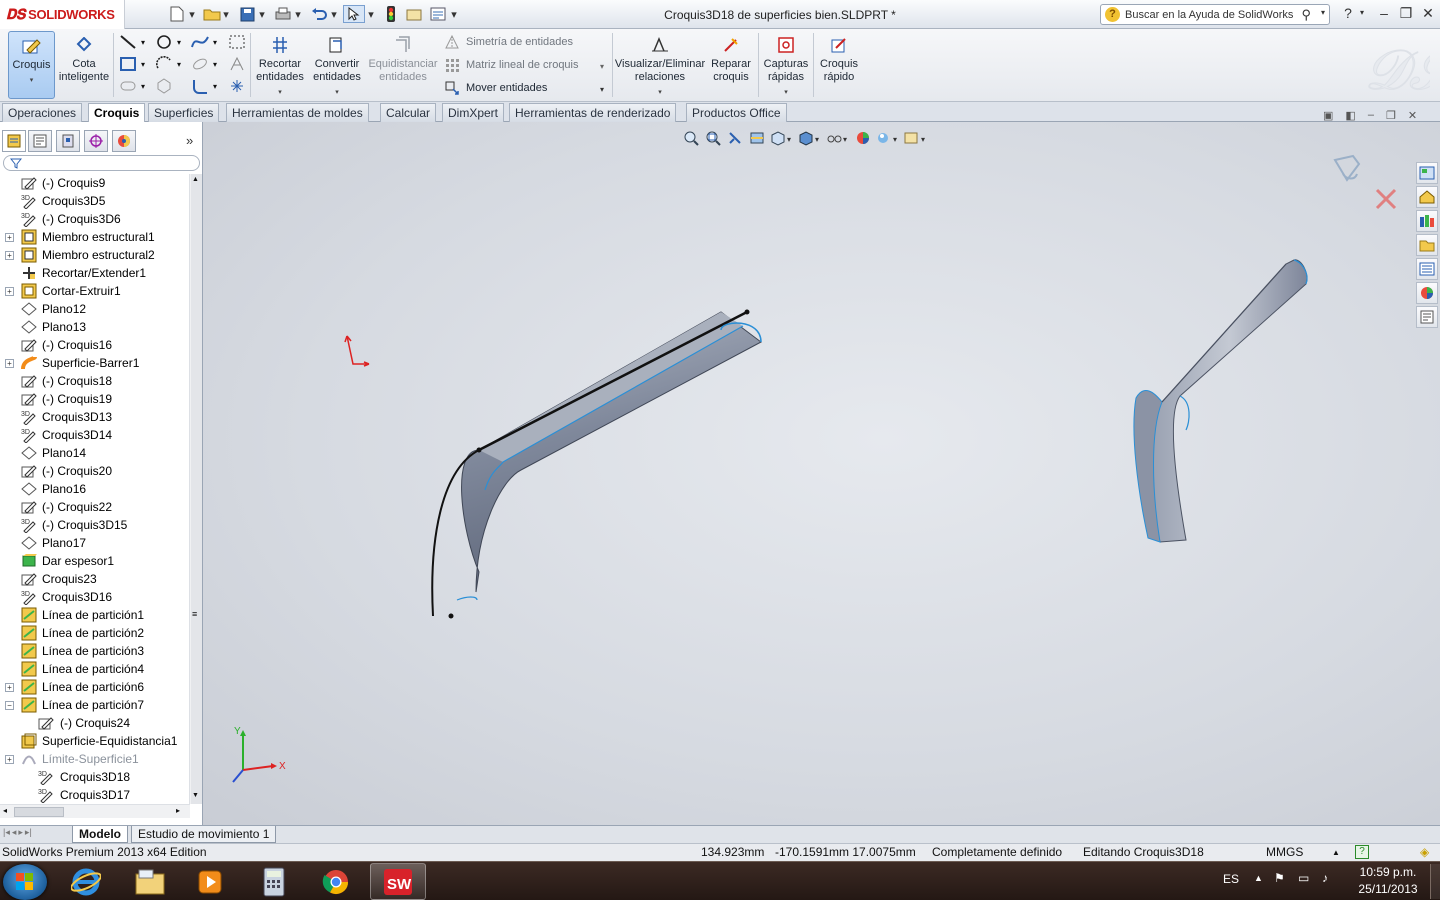 This screenshot has height=900, width=1440. I want to click on tree-item: Plano14, so click(95, 453).